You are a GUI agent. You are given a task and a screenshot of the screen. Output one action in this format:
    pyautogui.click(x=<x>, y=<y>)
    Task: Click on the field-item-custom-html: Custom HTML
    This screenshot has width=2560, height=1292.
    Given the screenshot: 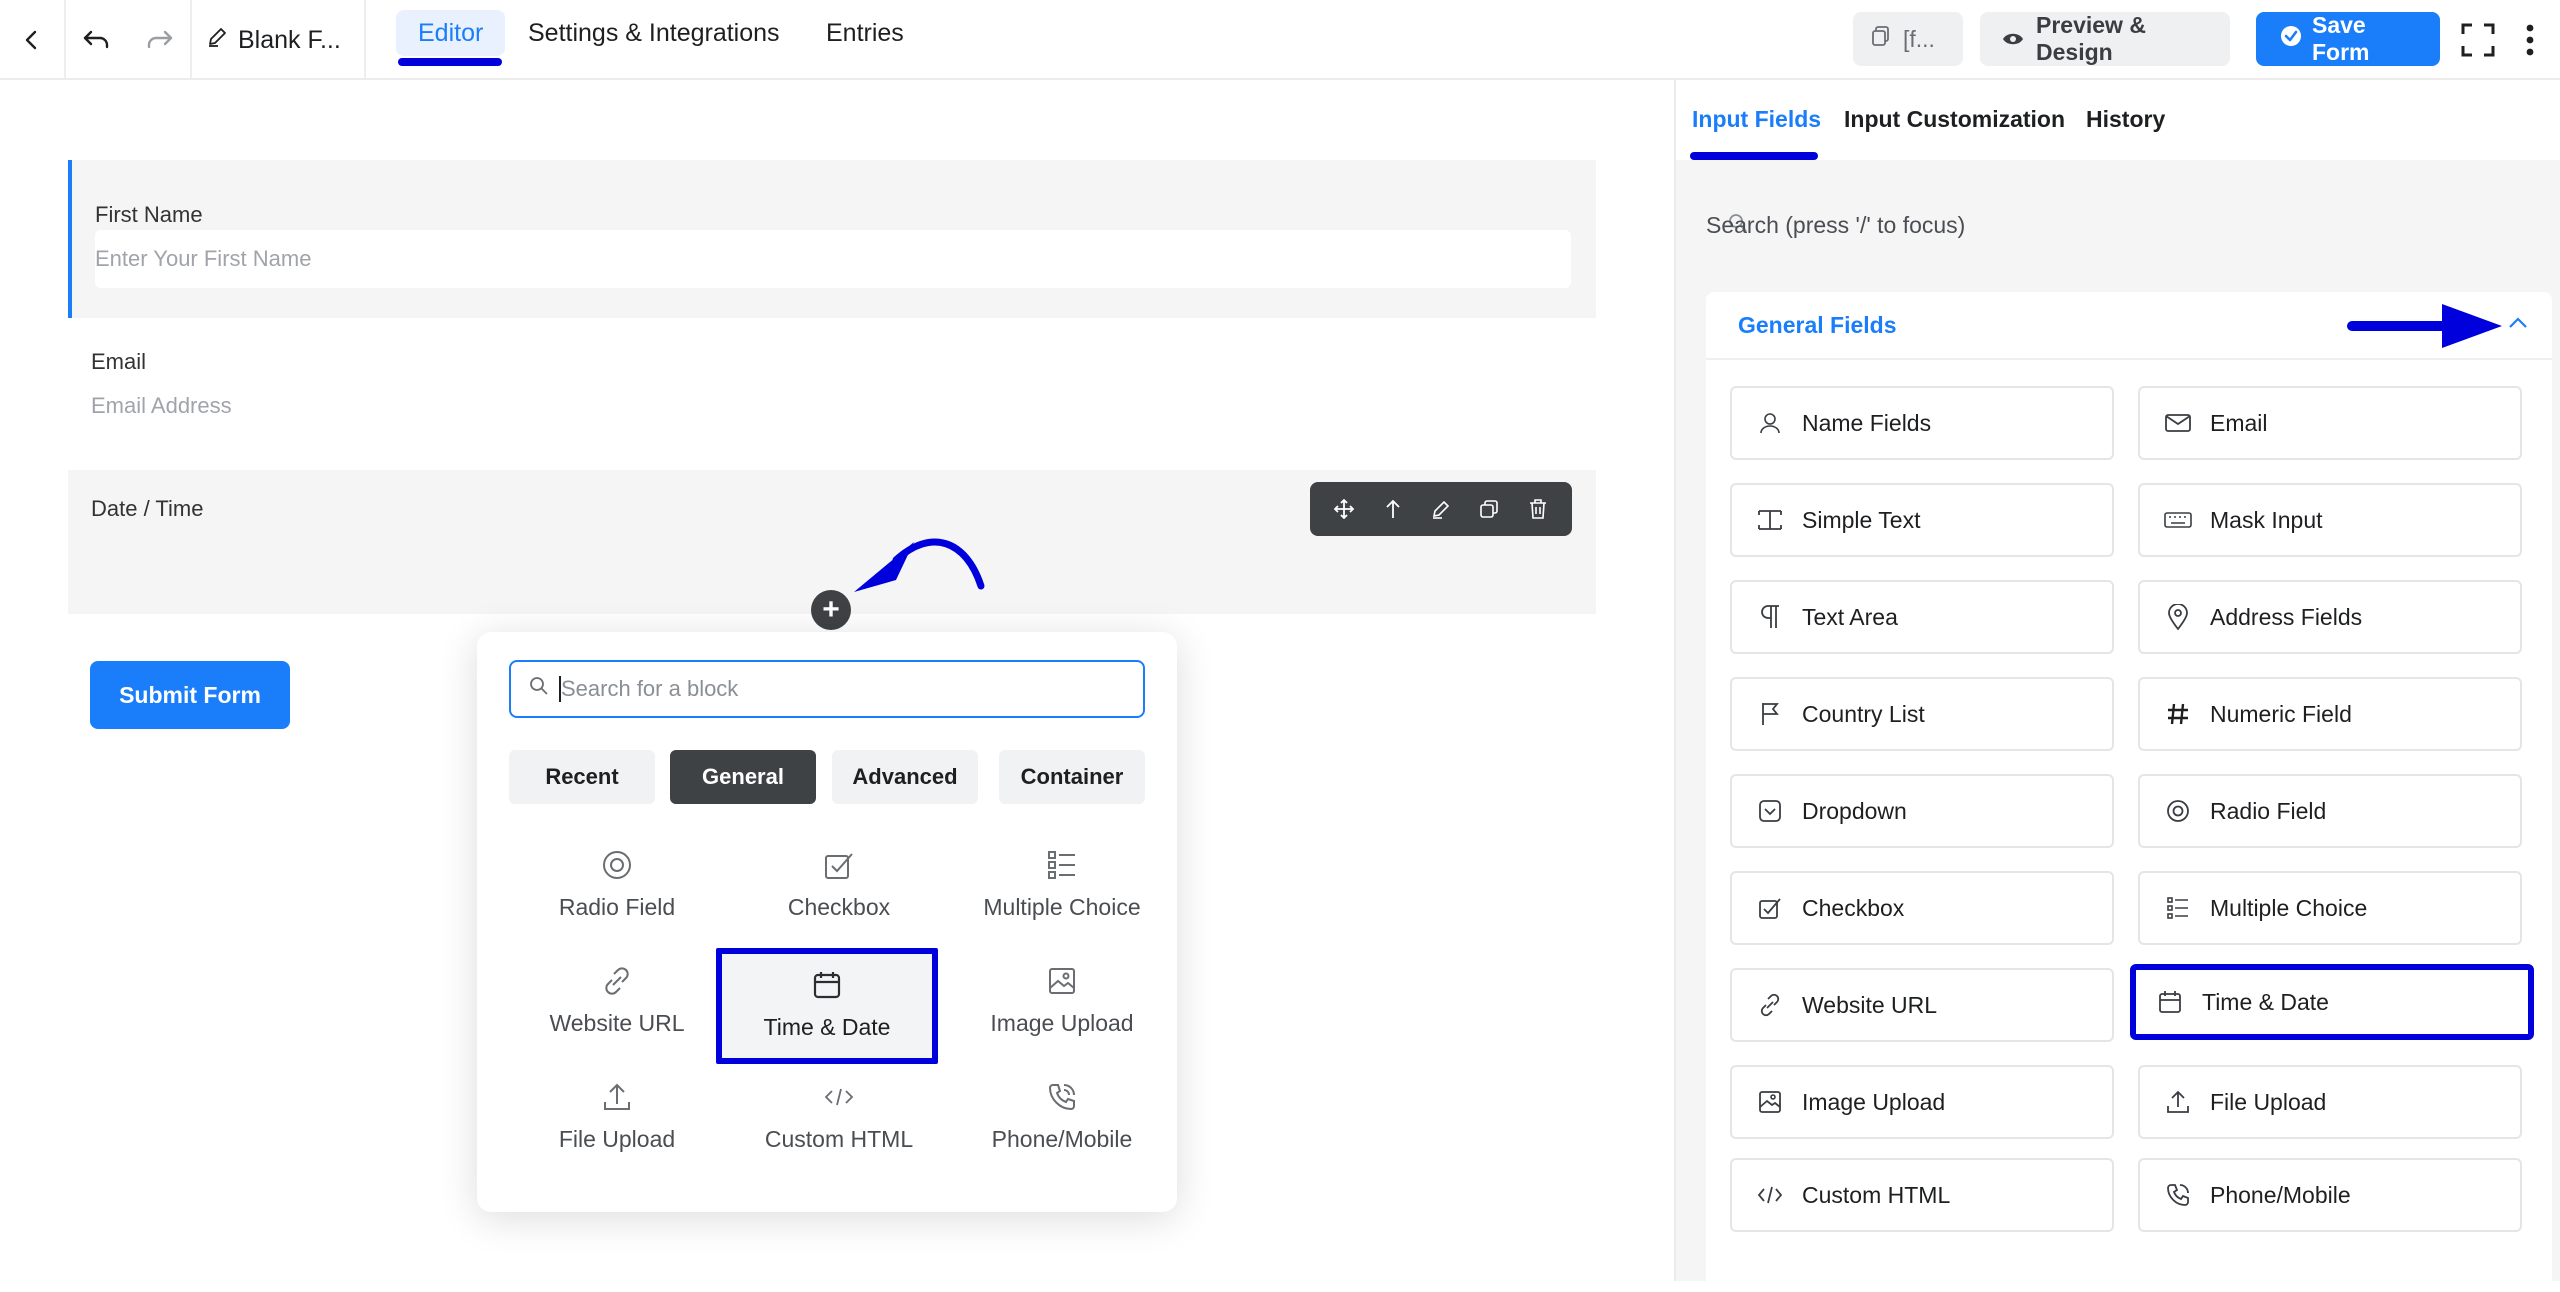 What is the action you would take?
    pyautogui.click(x=1922, y=1195)
    